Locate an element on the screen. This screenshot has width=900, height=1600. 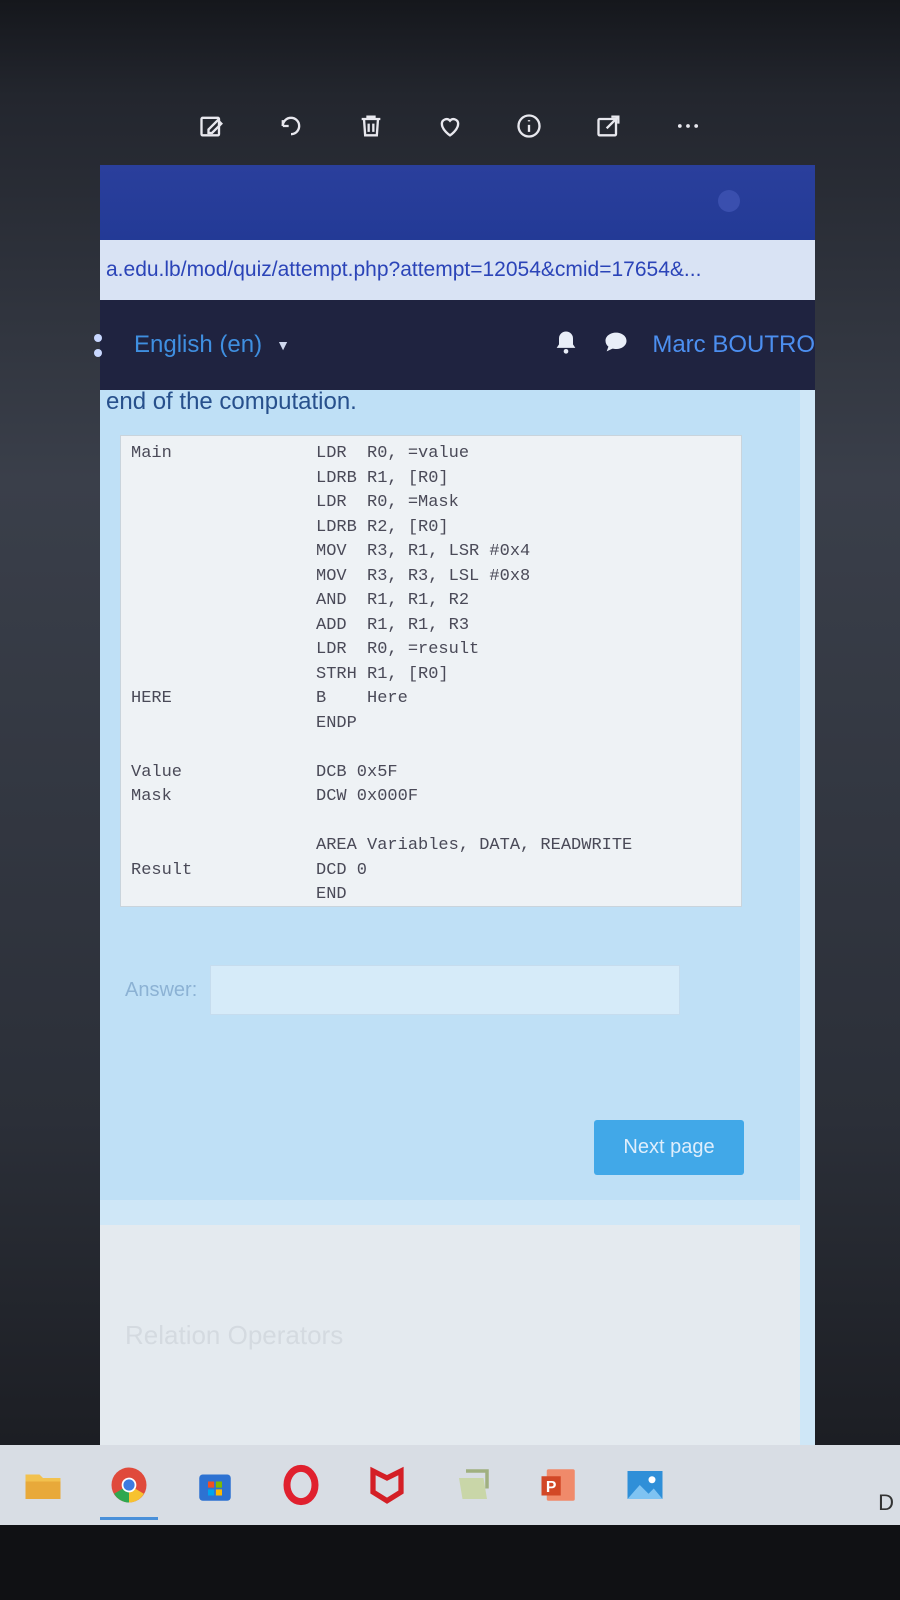
code-label: Value is located at coordinates (157, 772).